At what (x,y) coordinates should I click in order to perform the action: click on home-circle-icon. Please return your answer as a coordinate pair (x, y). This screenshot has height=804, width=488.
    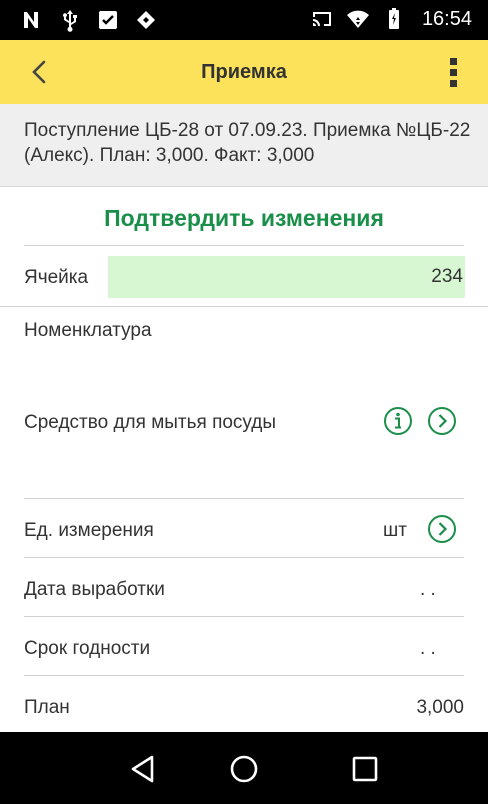
    Looking at the image, I should click on (244, 769).